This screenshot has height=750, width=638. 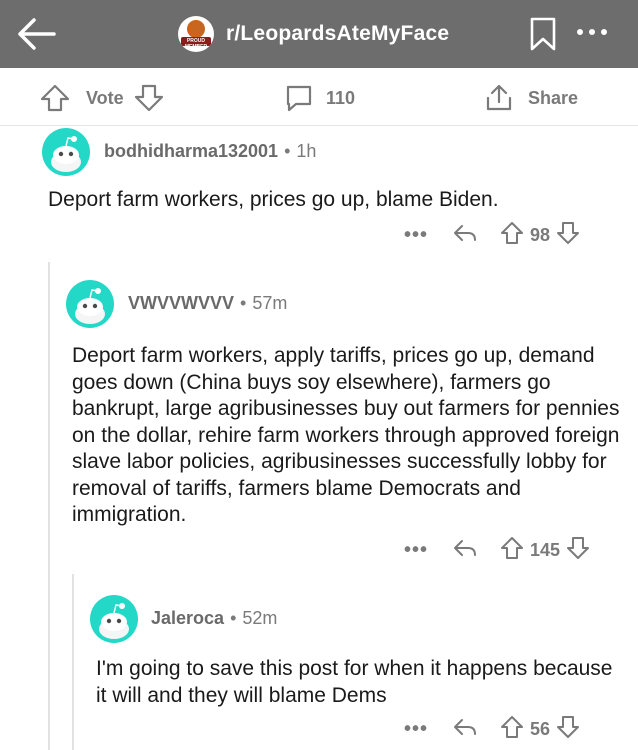 What do you see at coordinates (260, 618) in the screenshot?
I see `comment-age: 52m` at bounding box center [260, 618].